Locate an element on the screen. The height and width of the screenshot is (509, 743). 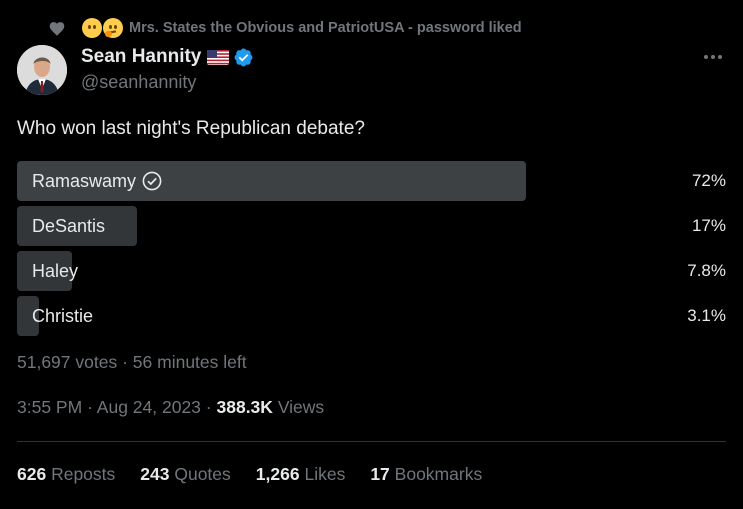
bookmarks-stat: 17 Bookmarks is located at coordinates (426, 474).